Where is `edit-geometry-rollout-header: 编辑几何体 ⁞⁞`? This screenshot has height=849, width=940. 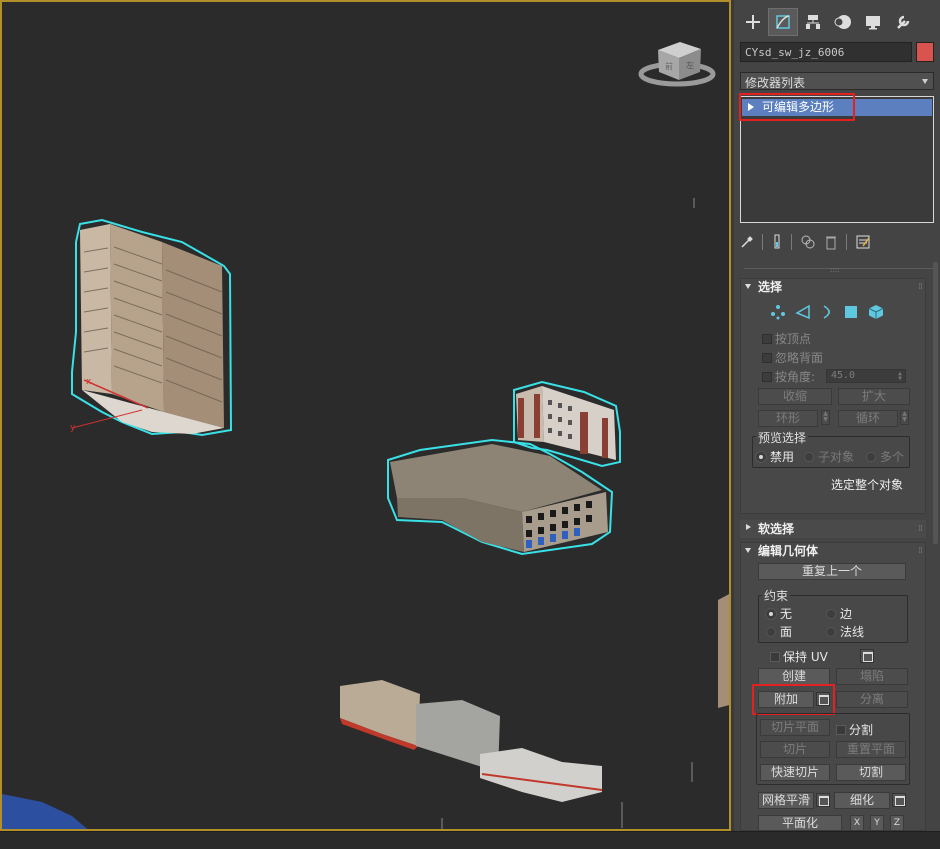 edit-geometry-rollout-header: 编辑几何体 ⁞⁞ is located at coordinates (833, 551).